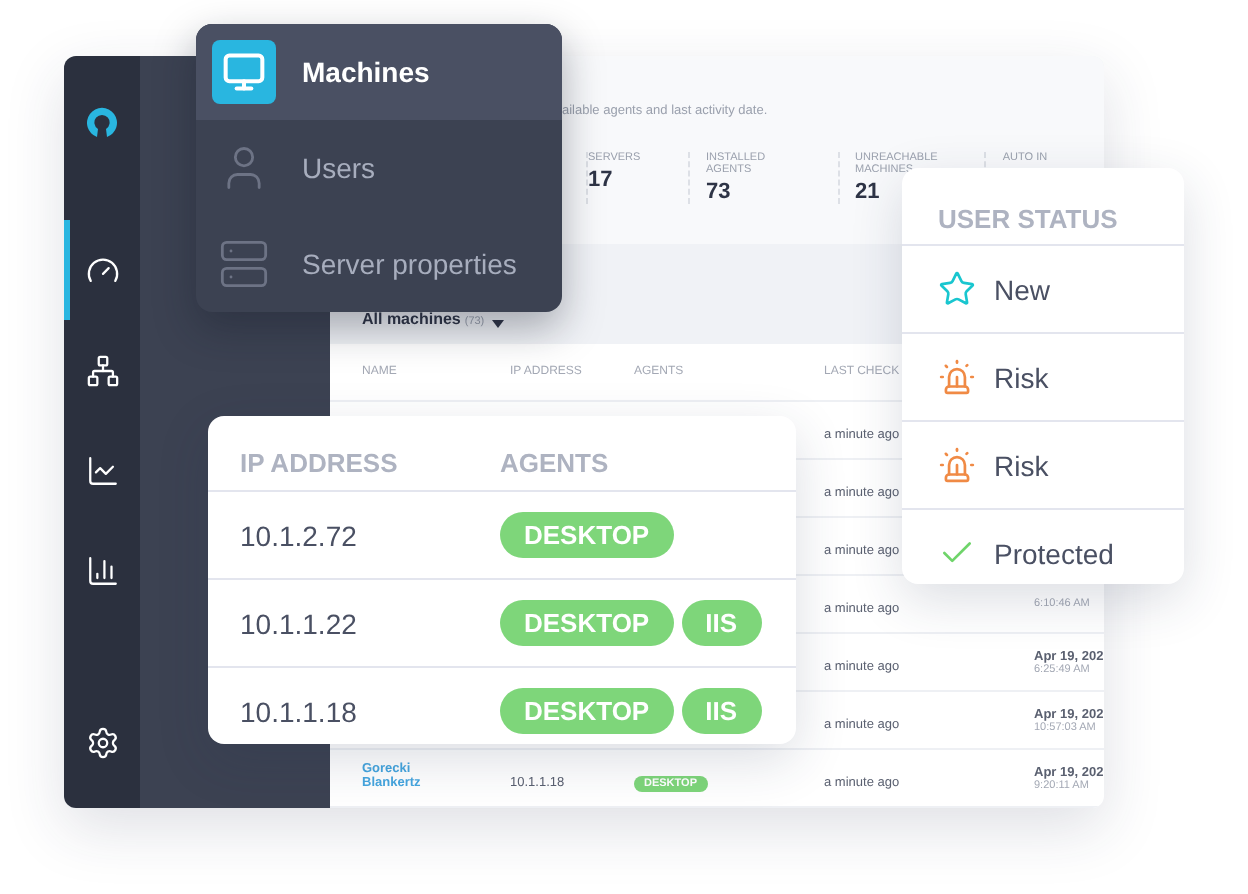  Describe the element at coordinates (244, 72) in the screenshot. I see `monitor-icon` at that location.